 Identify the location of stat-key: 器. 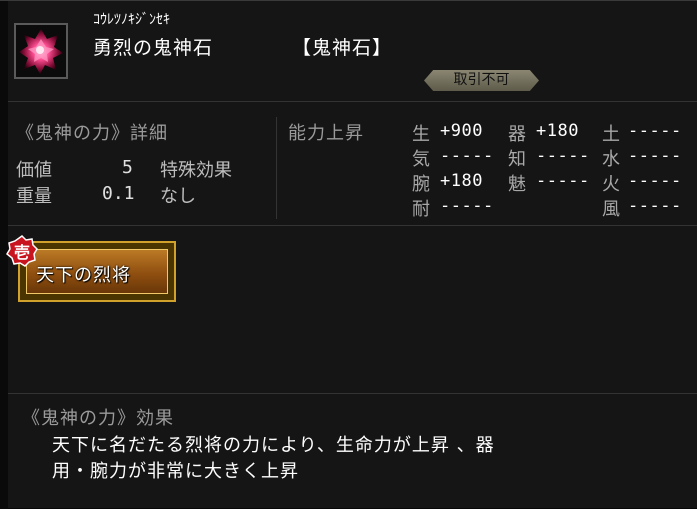
(517, 134).